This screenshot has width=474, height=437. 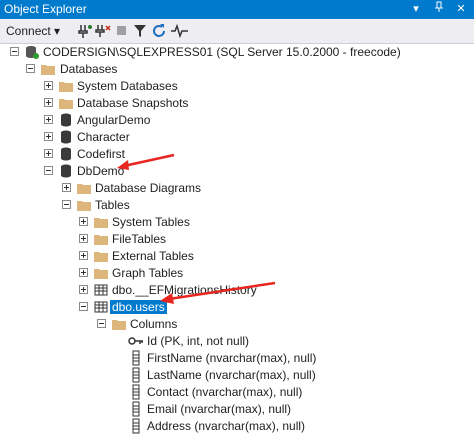 What do you see at coordinates (103, 137) in the screenshot?
I see `tree-node-label: Character` at bounding box center [103, 137].